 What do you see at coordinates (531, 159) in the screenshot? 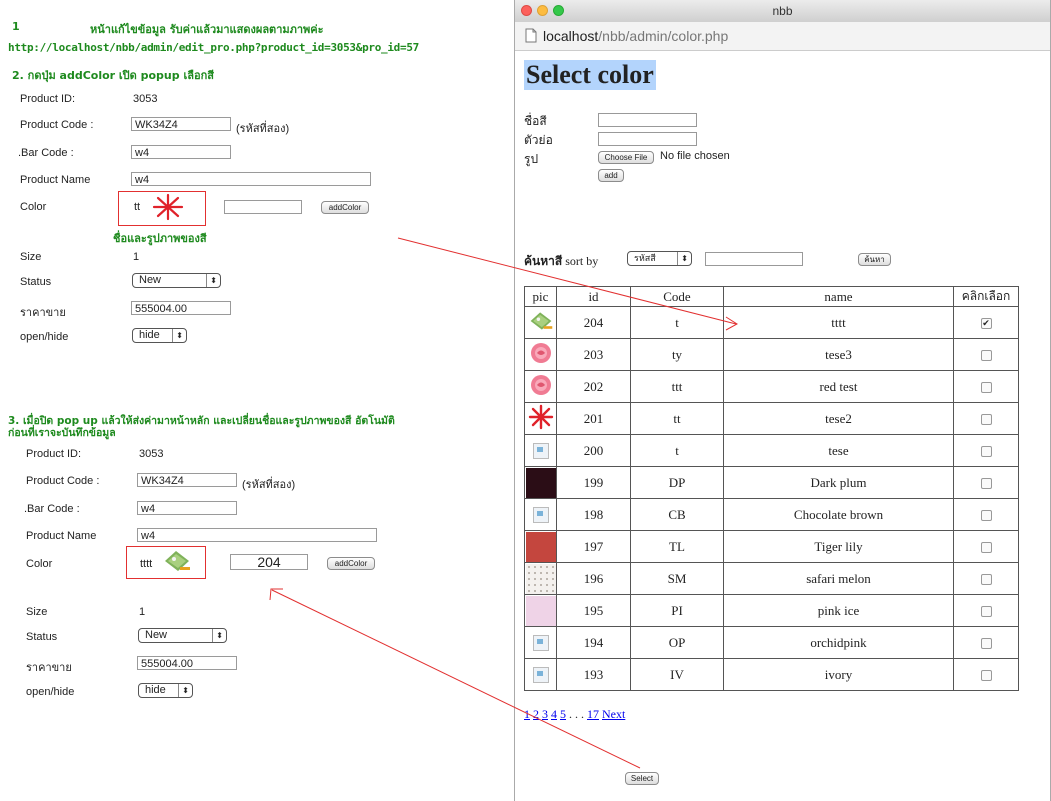
I see `color-image-label: รูป` at bounding box center [531, 159].